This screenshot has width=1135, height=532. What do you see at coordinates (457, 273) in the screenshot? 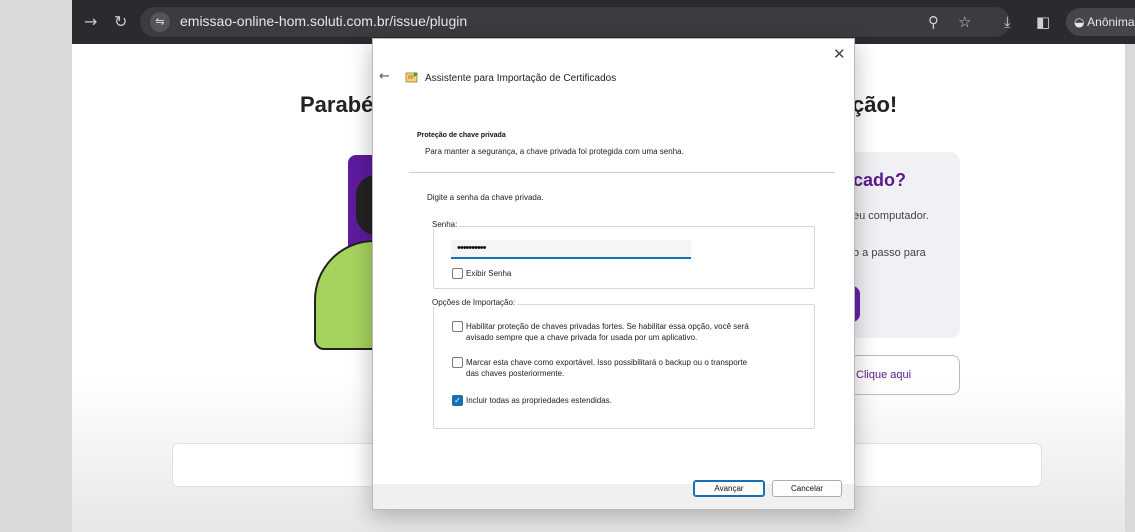
I see `show-password-checkbox` at bounding box center [457, 273].